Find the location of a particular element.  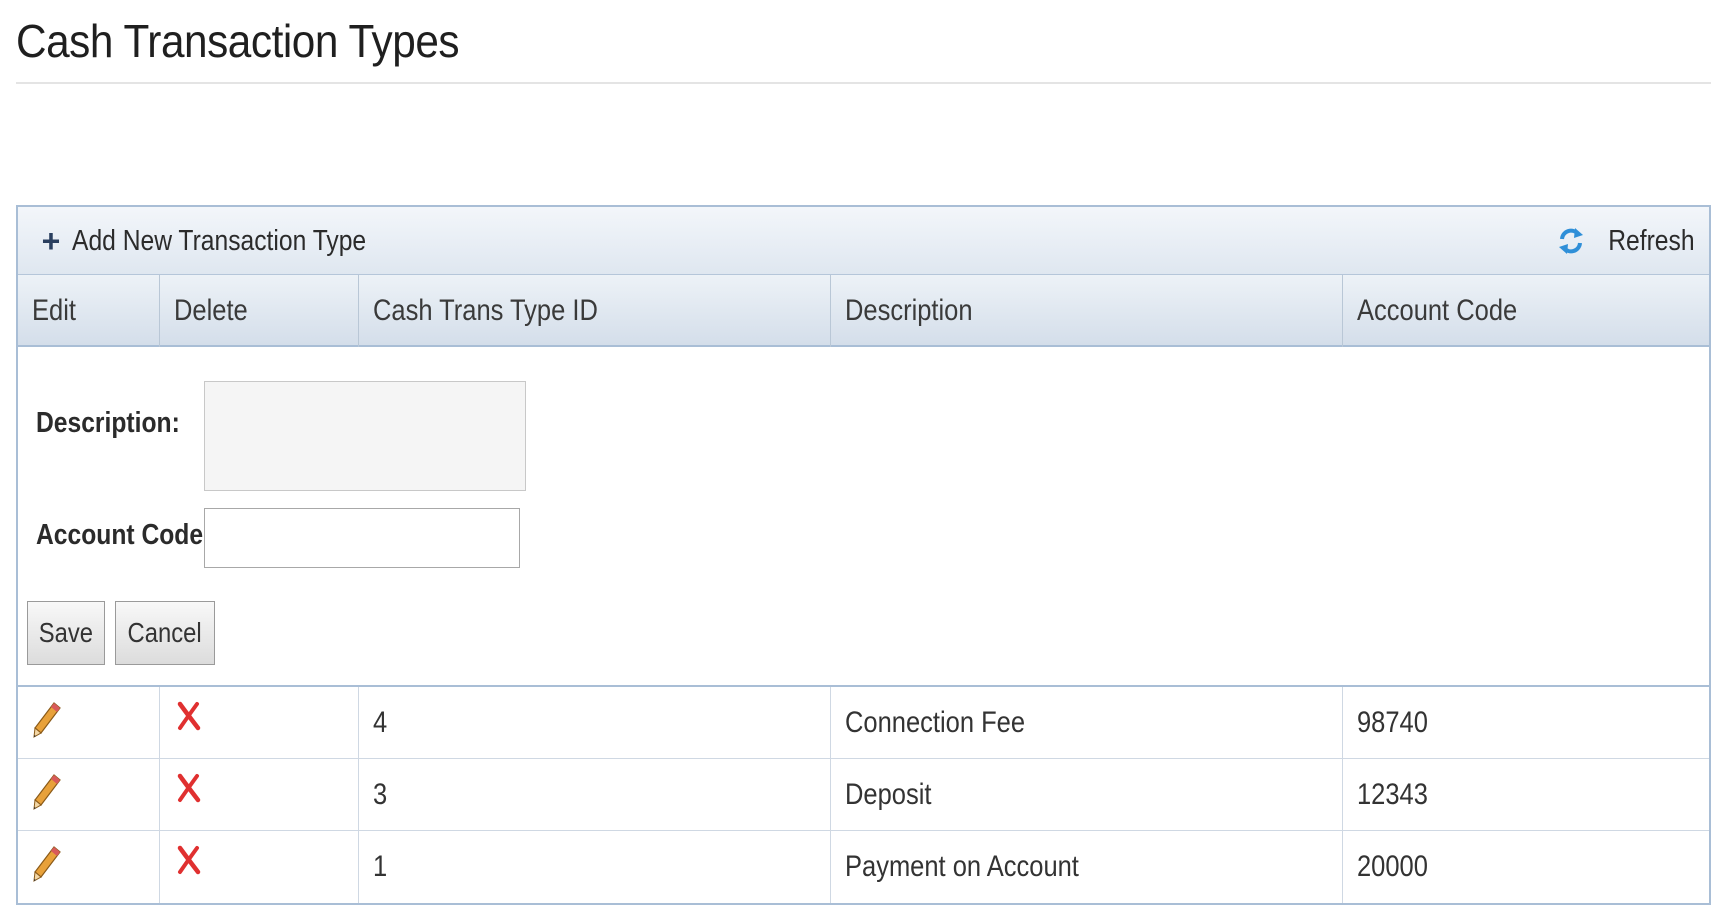

table-row: 1 Payment on Account 20000 is located at coordinates (863, 867).